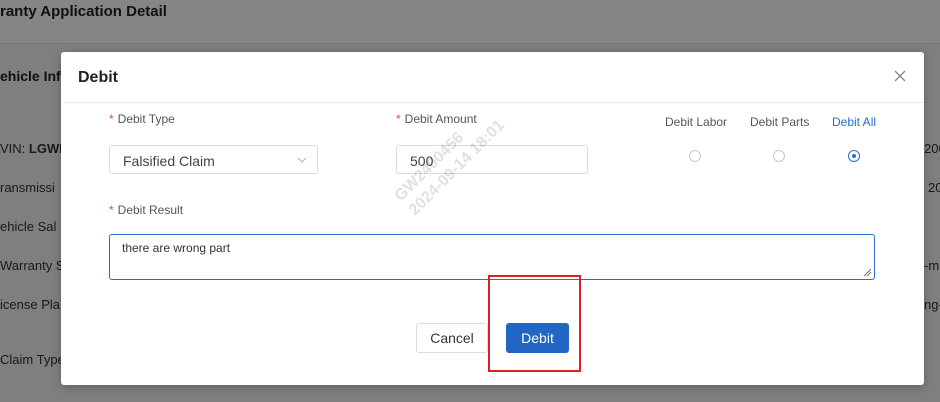  Describe the element at coordinates (900, 76) in the screenshot. I see `close-icon` at that location.